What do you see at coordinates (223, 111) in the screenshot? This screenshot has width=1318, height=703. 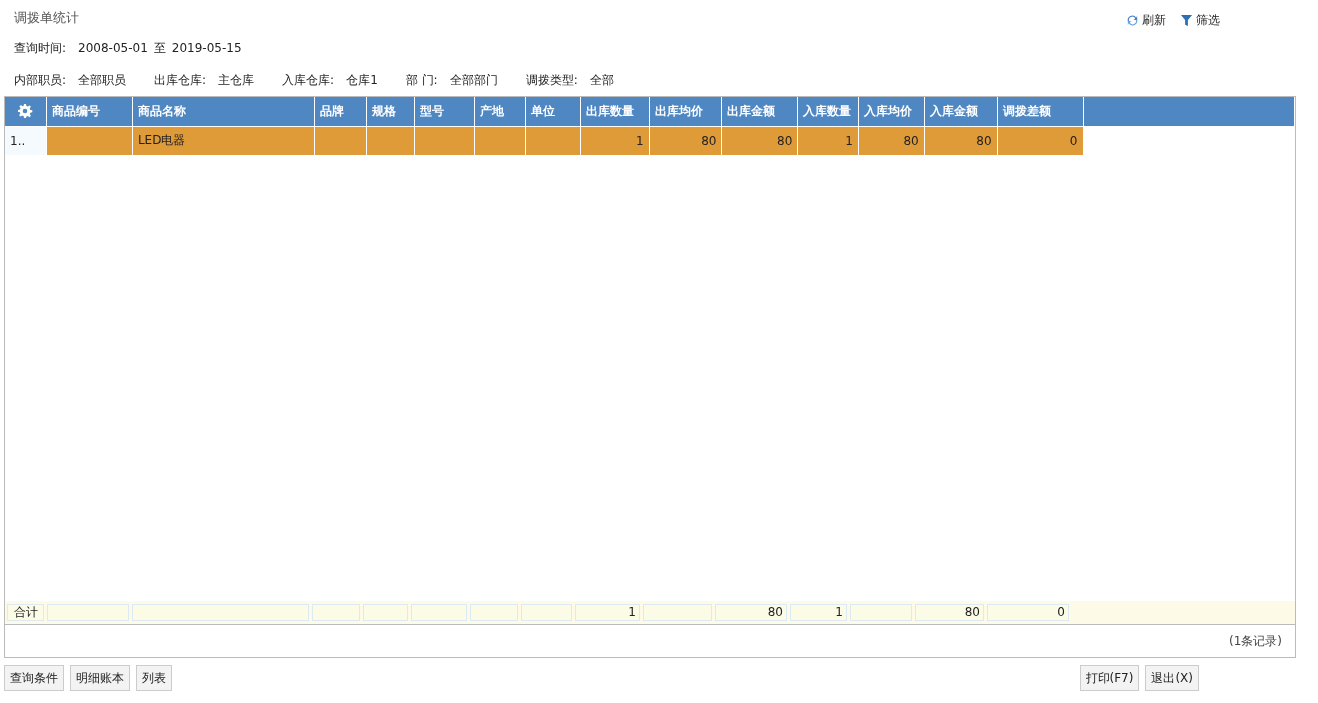 I see `column-header: 商品名称` at bounding box center [223, 111].